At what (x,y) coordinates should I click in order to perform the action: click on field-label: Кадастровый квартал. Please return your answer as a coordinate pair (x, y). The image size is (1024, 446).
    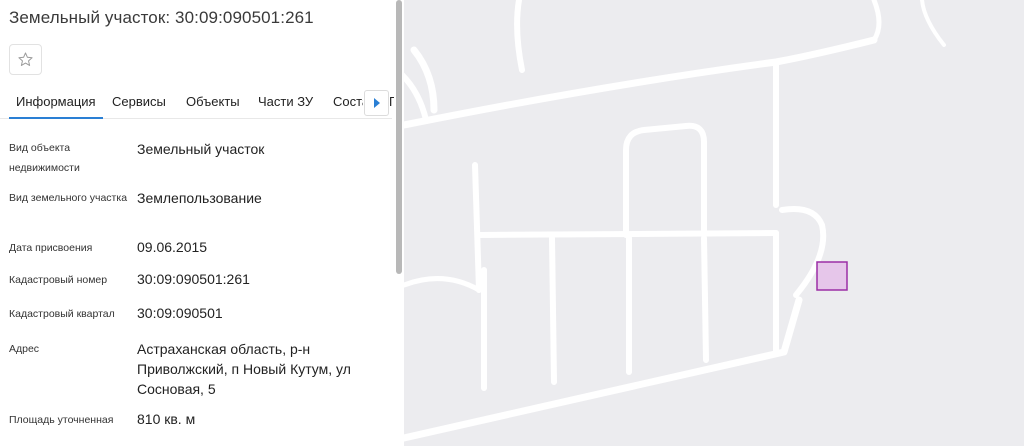
    Looking at the image, I should click on (62, 314).